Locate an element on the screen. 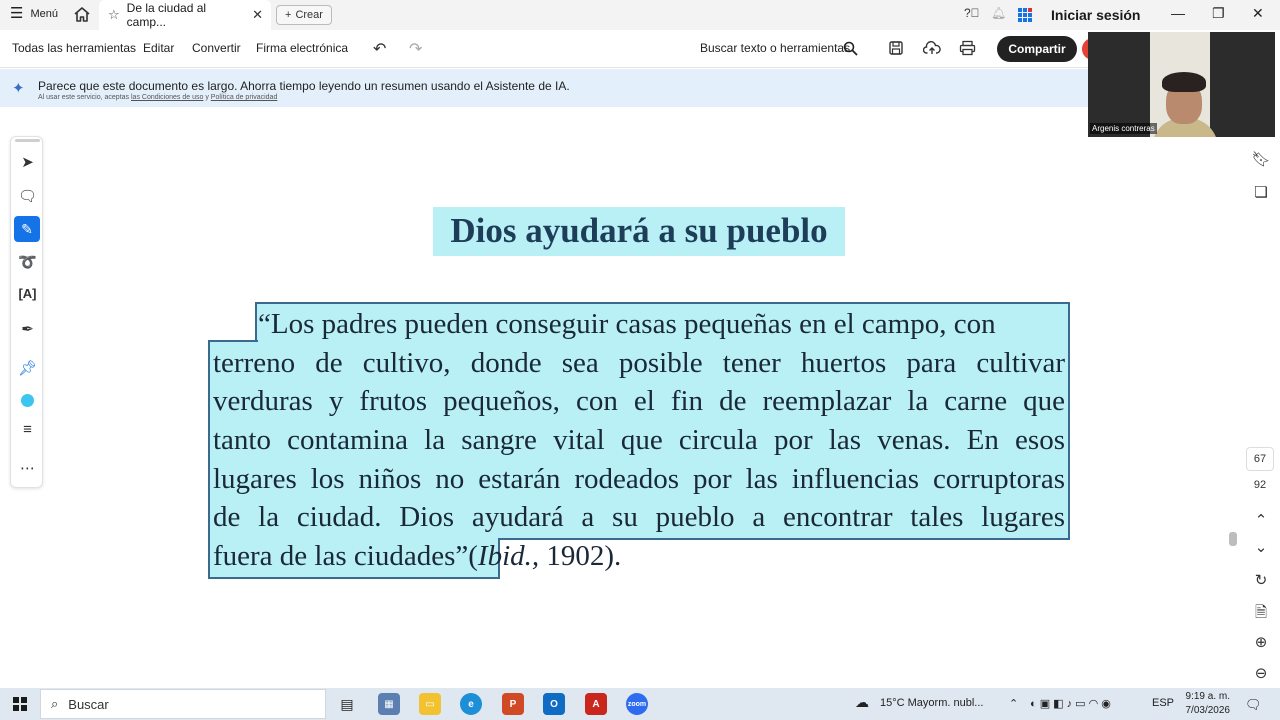  select-cursor-icon: ➤ is located at coordinates (27, 162).